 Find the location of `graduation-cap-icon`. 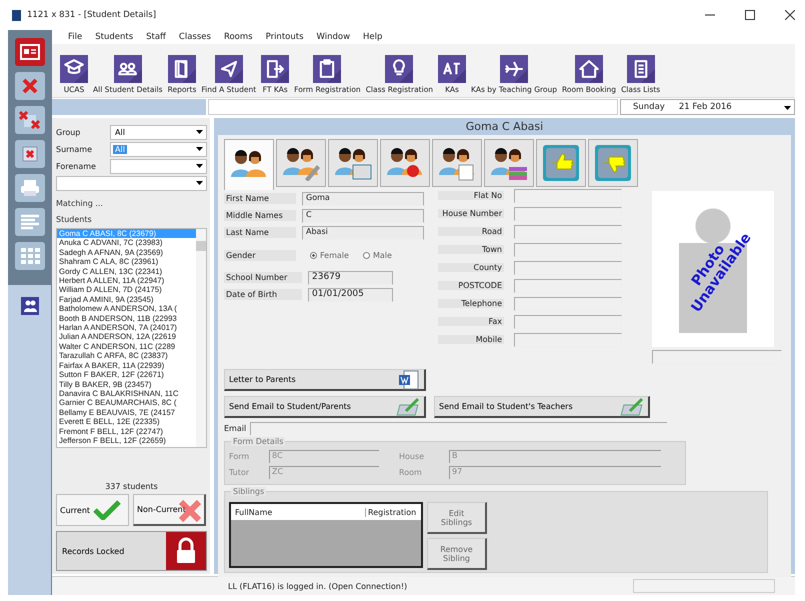

graduation-cap-icon is located at coordinates (74, 69).